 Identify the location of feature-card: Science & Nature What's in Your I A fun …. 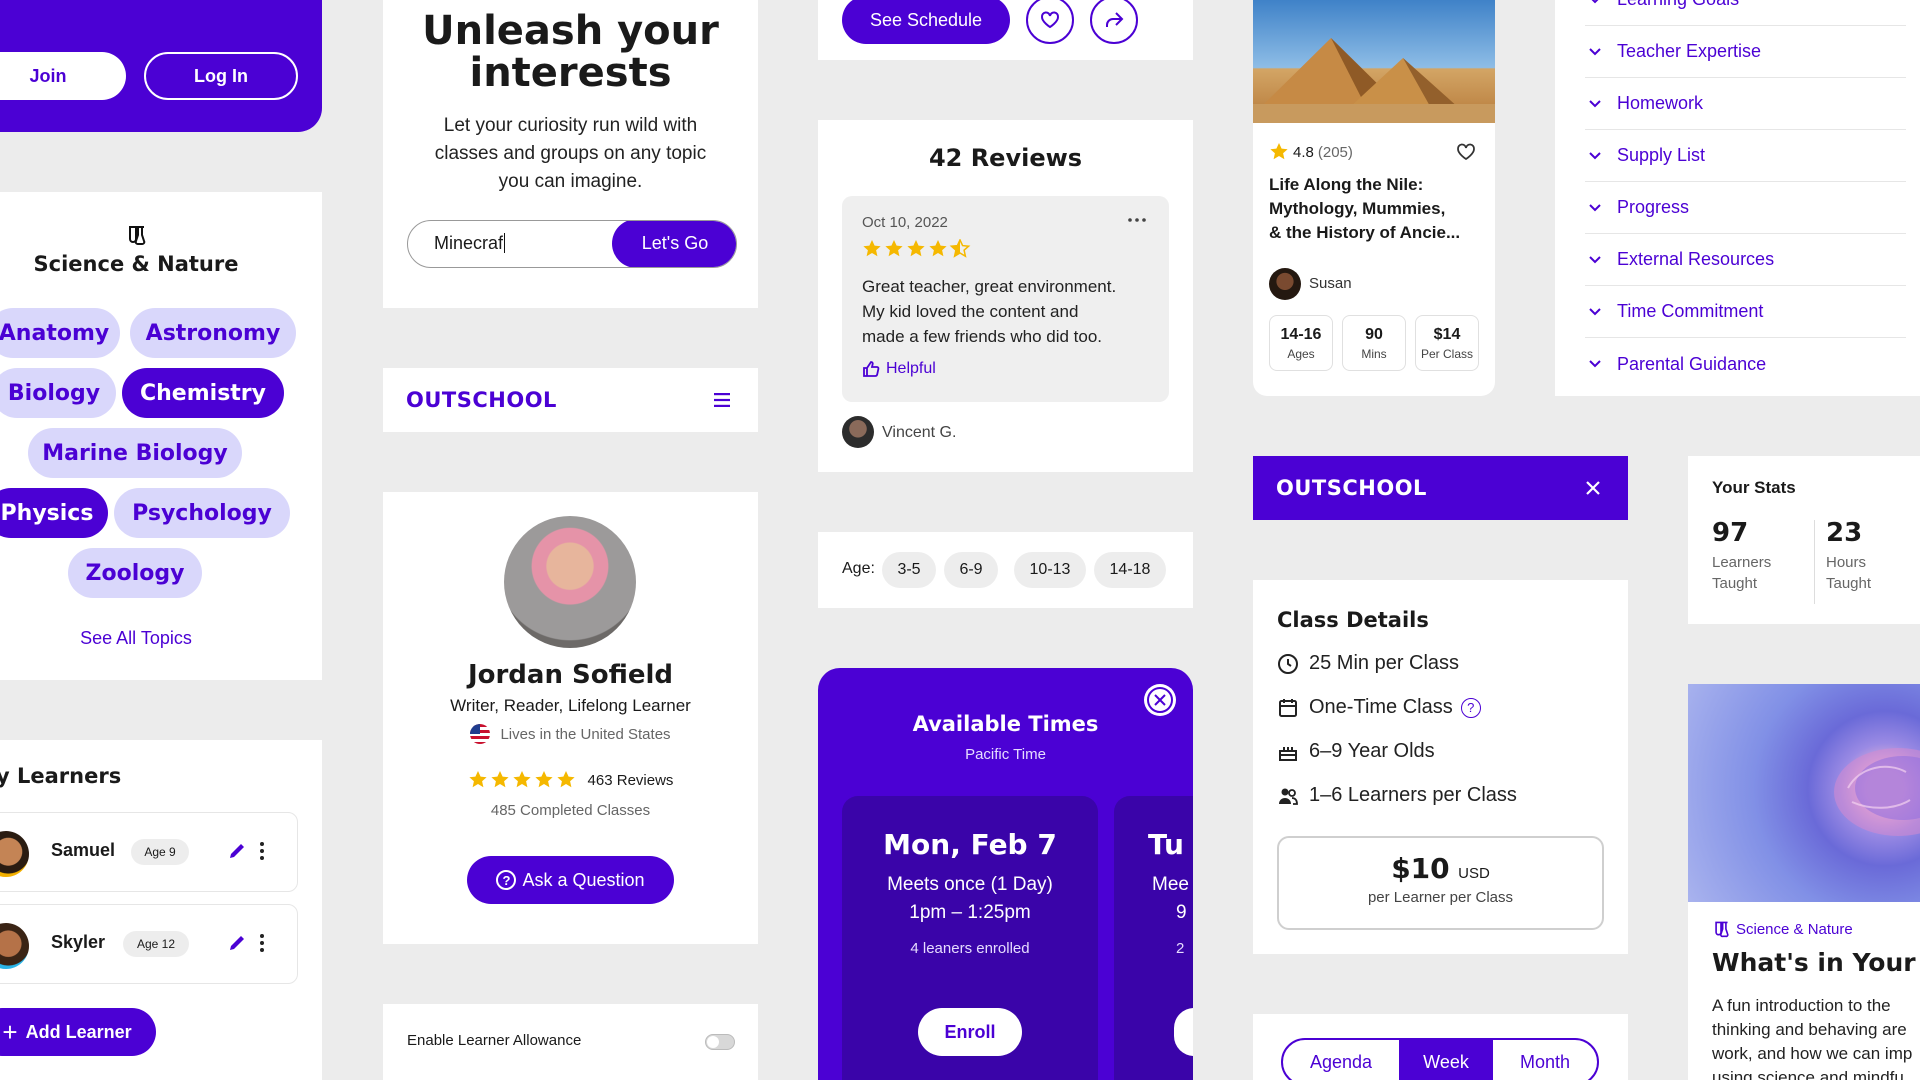
(1804, 882).